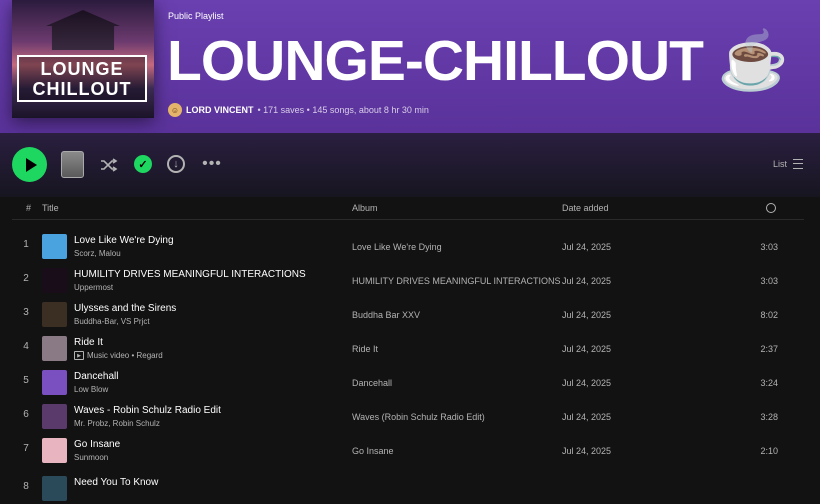 The width and height of the screenshot is (820, 504). Describe the element at coordinates (190, 274) in the screenshot. I see `track-title: HUMILITY DRIVES MEANINGFUL INTERACTIONS` at that location.